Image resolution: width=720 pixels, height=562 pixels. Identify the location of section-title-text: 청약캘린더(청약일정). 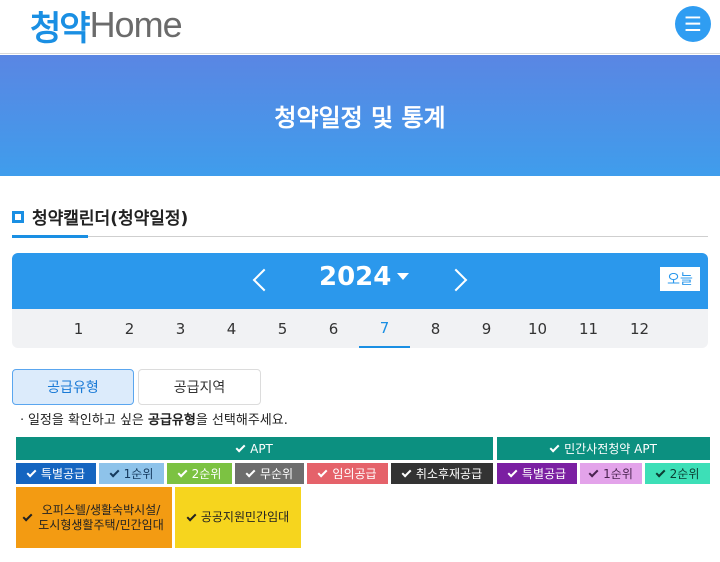
(110, 218).